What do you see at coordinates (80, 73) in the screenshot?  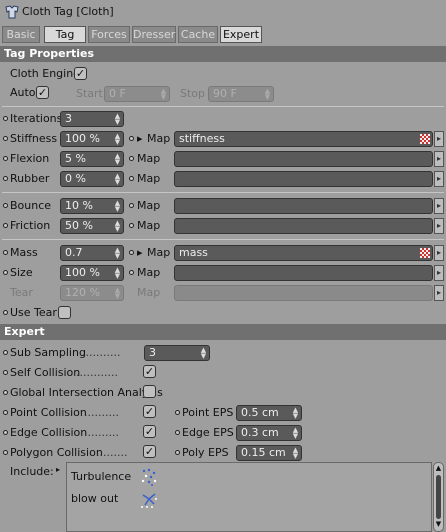 I see `cloth-engine-checkbox: ✓` at bounding box center [80, 73].